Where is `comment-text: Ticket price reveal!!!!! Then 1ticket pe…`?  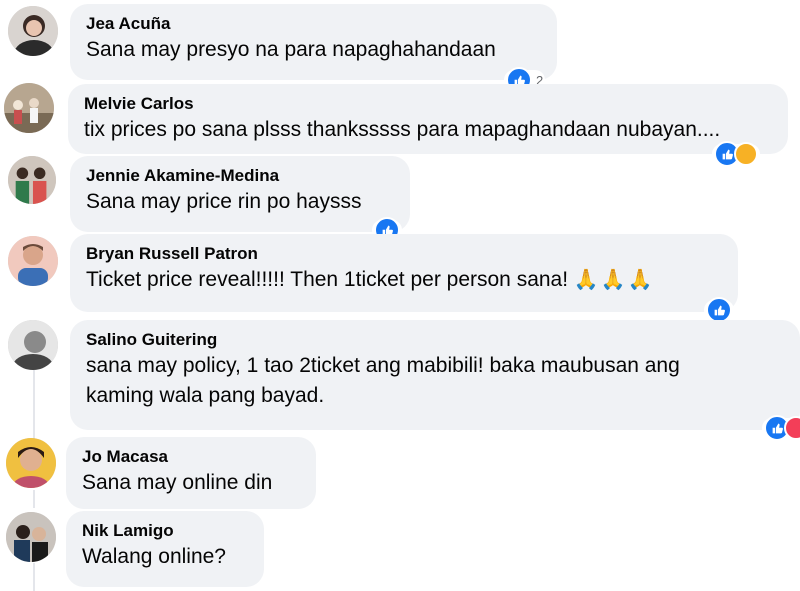 comment-text: Ticket price reveal!!!!! Then 1ticket pe… is located at coordinates (330, 279).